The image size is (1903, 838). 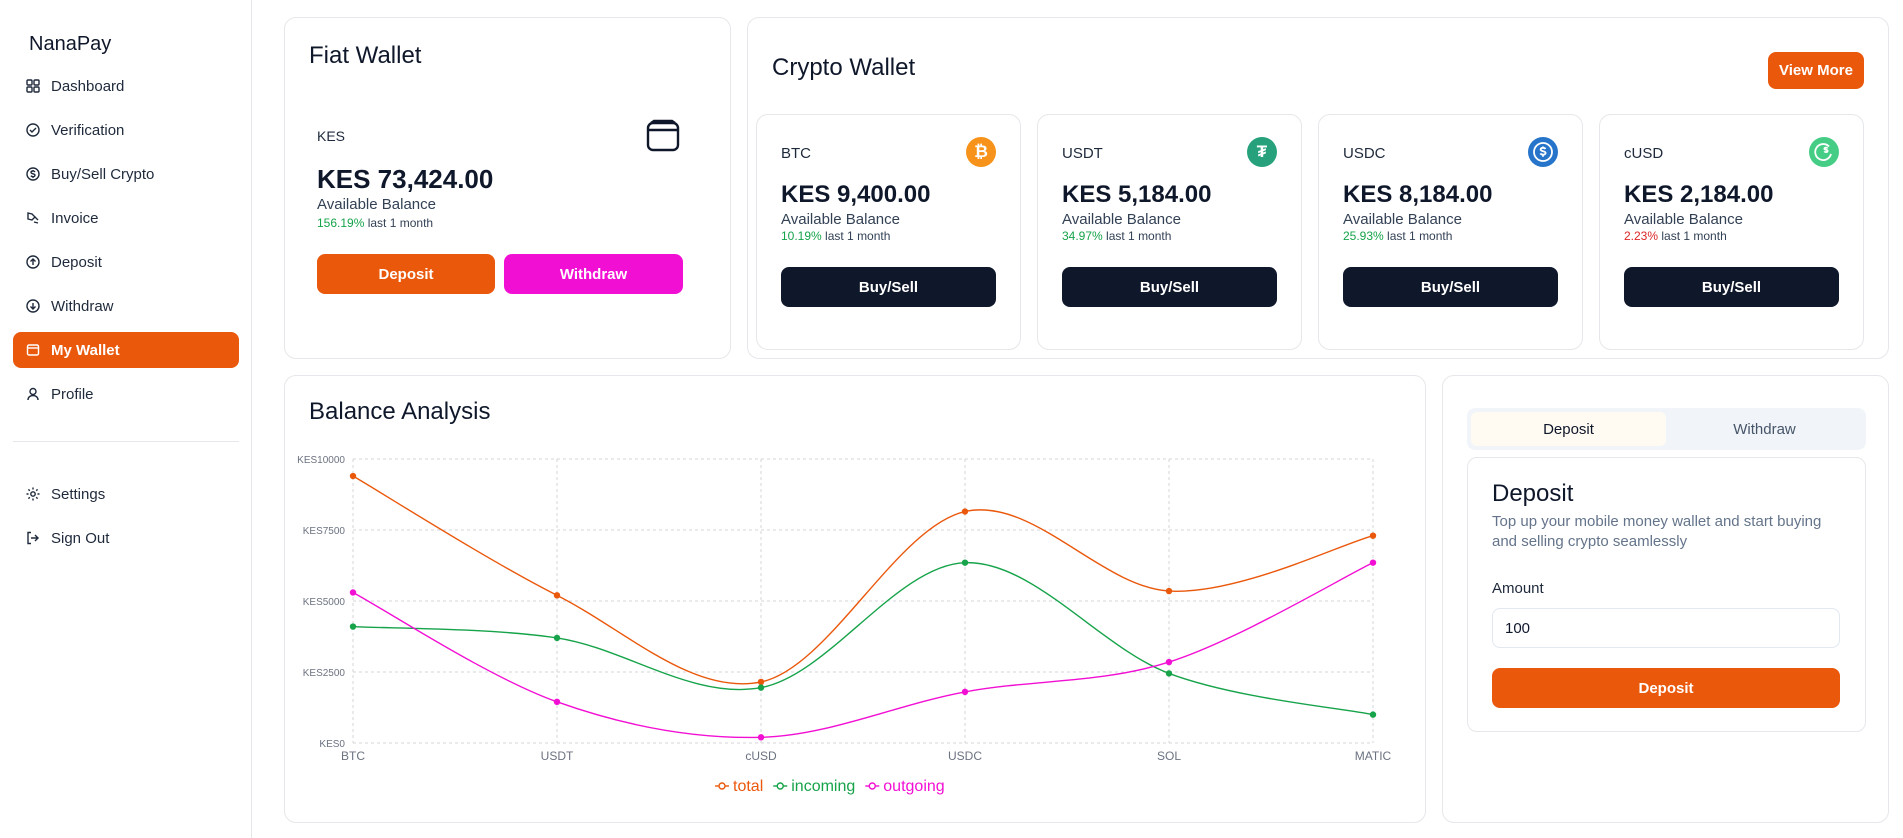 I want to click on balance-change: 25.93% last 1 month, so click(x=1397, y=236).